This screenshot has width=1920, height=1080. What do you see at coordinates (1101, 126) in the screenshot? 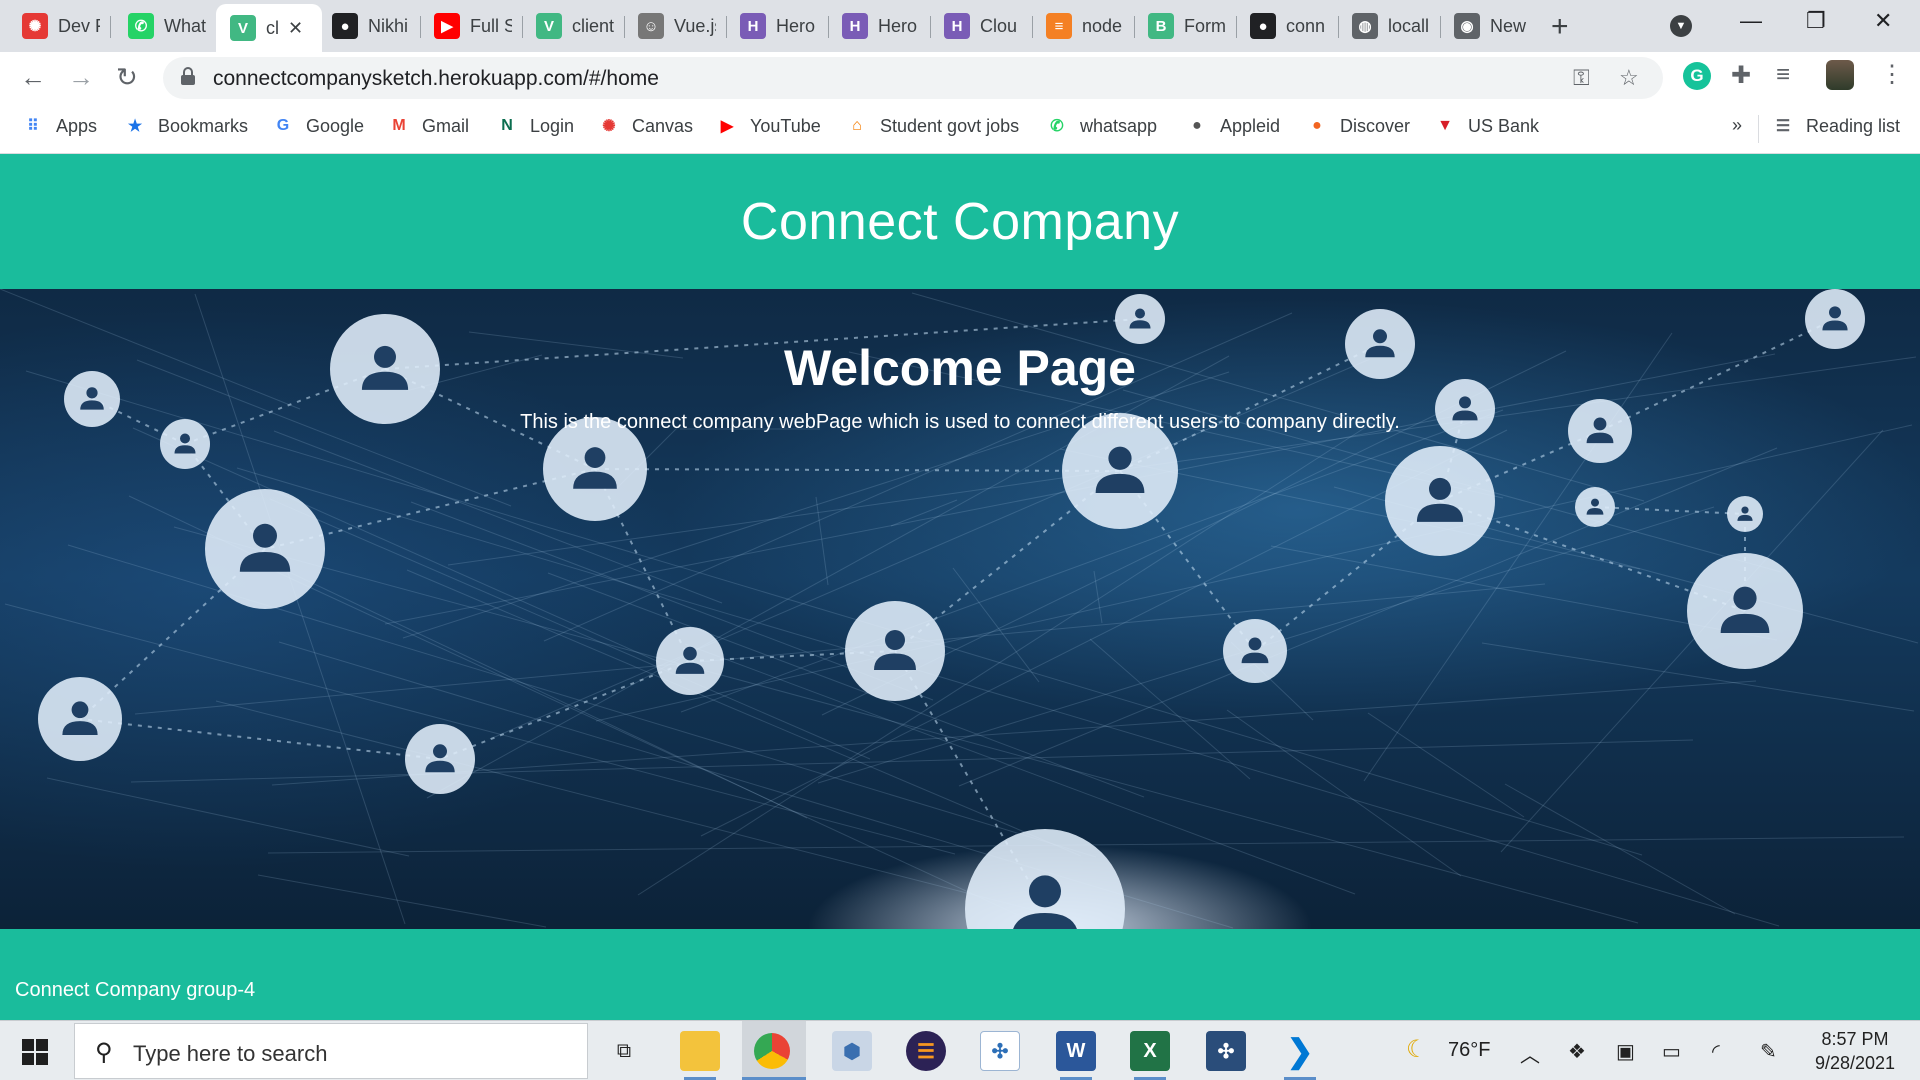
I see `bookmark-item: ✆ whatsapp` at bounding box center [1101, 126].